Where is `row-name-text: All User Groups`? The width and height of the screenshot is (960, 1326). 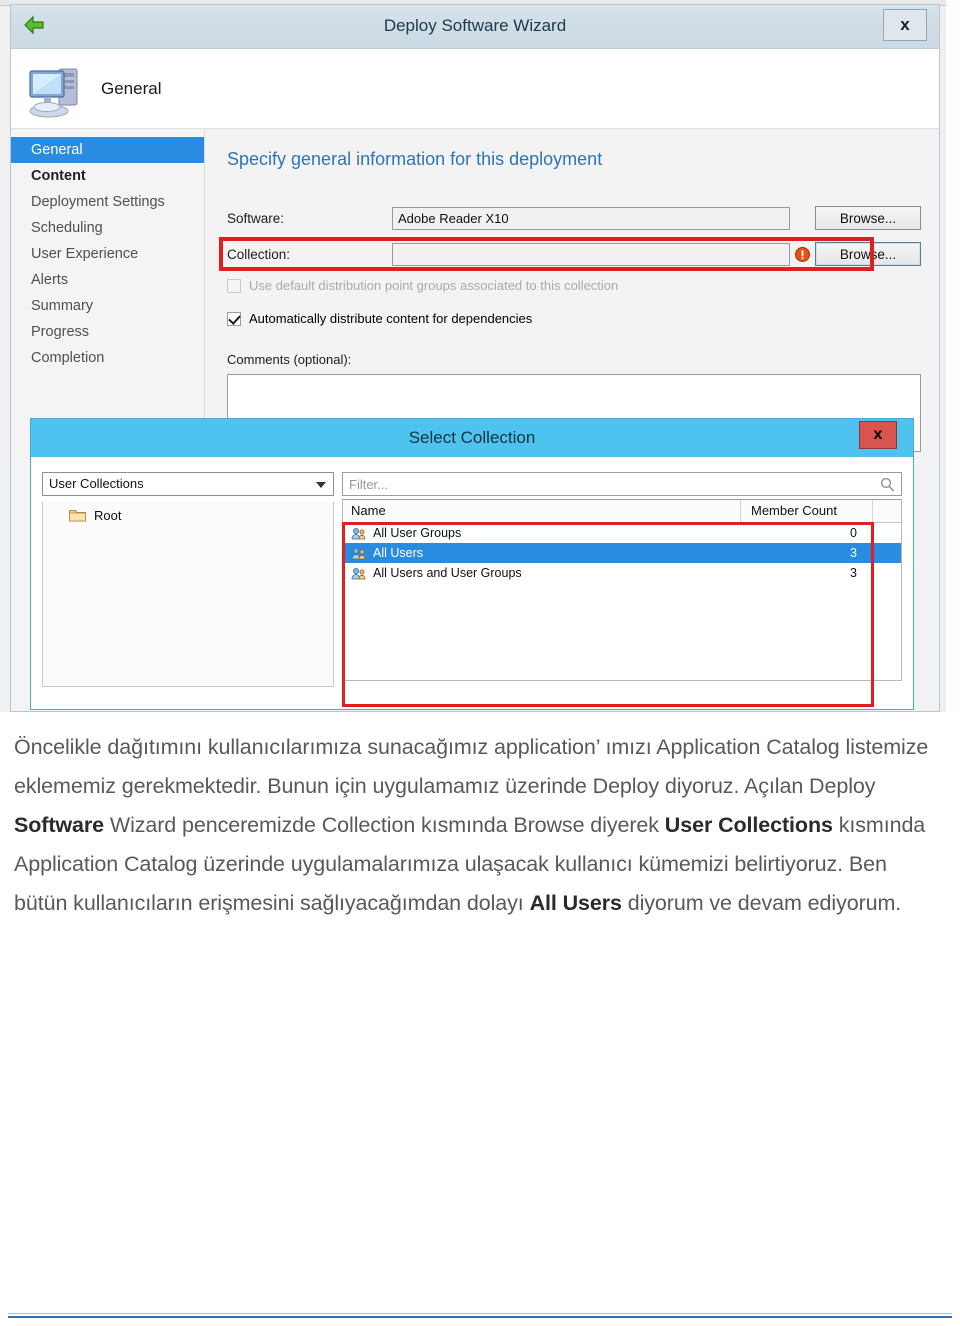
row-name-text: All User Groups is located at coordinates (417, 533).